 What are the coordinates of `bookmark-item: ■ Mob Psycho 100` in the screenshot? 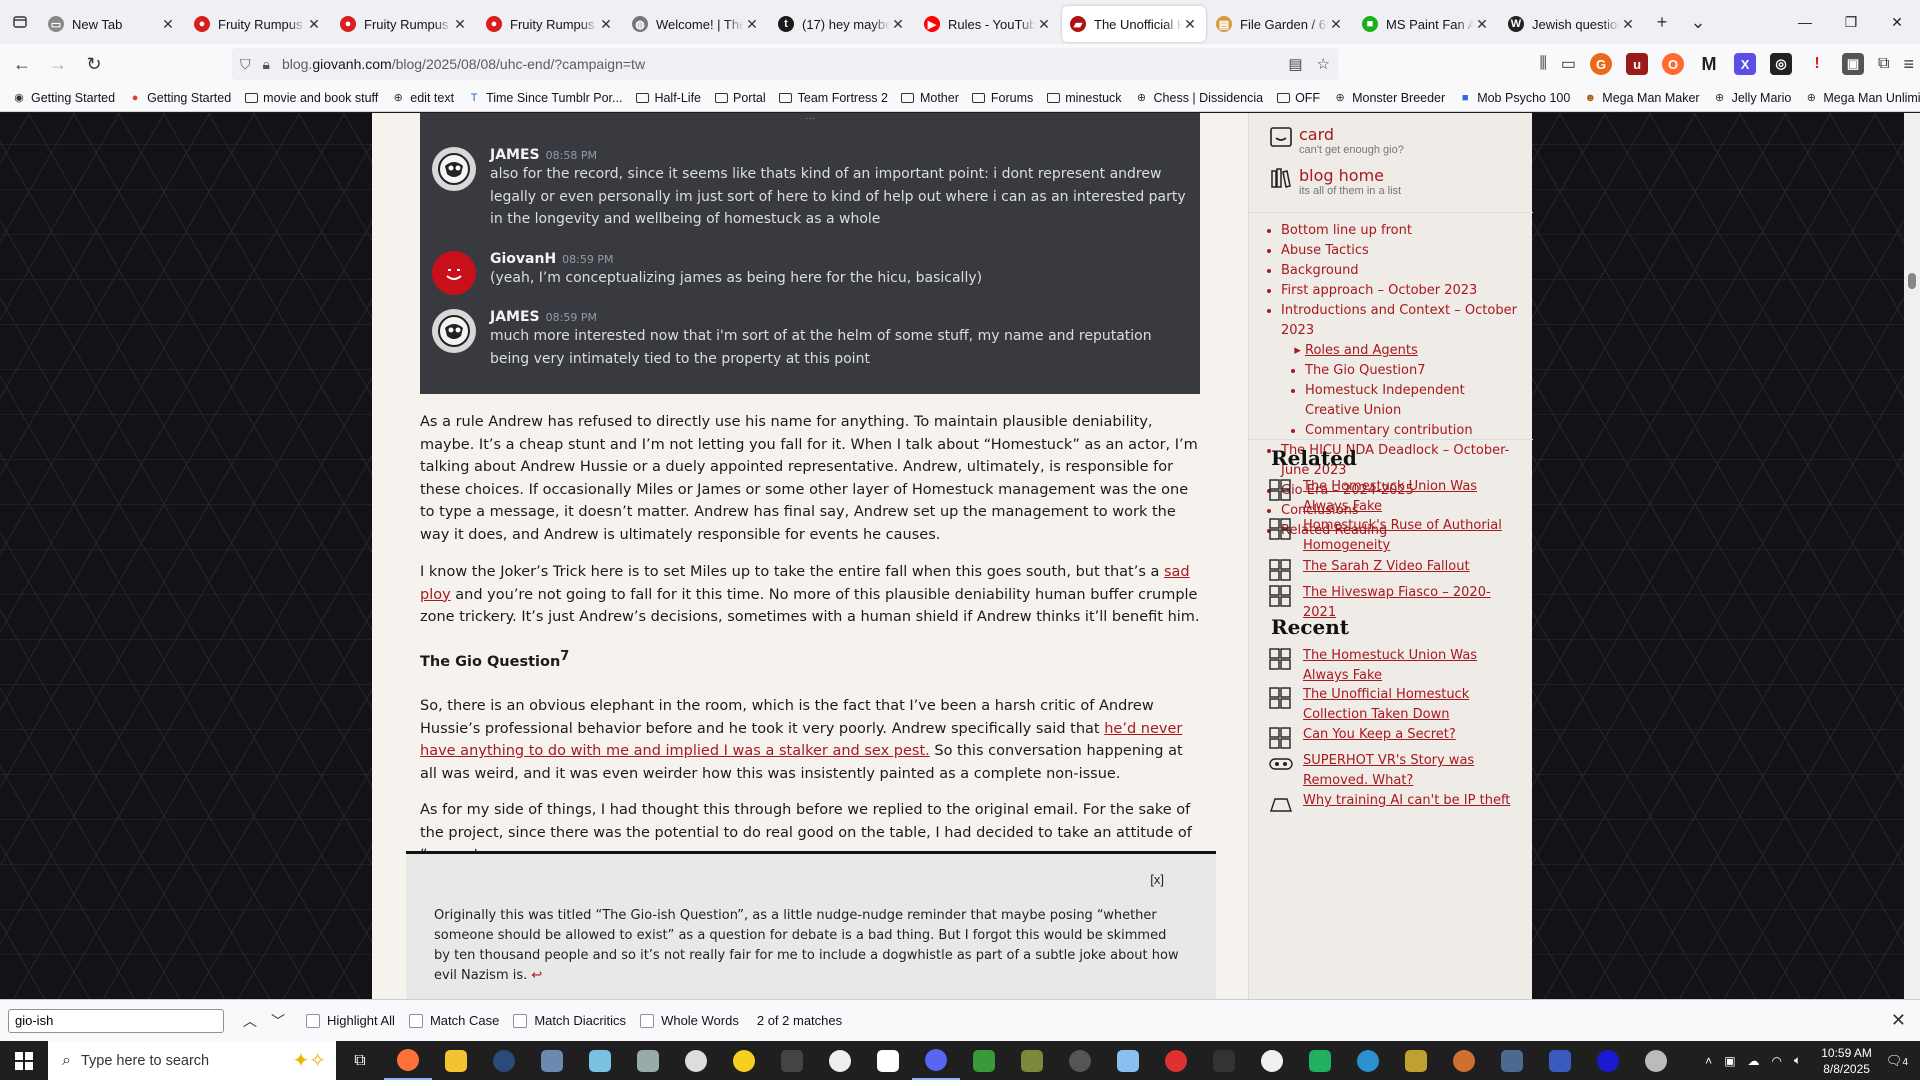 It's located at (1514, 98).